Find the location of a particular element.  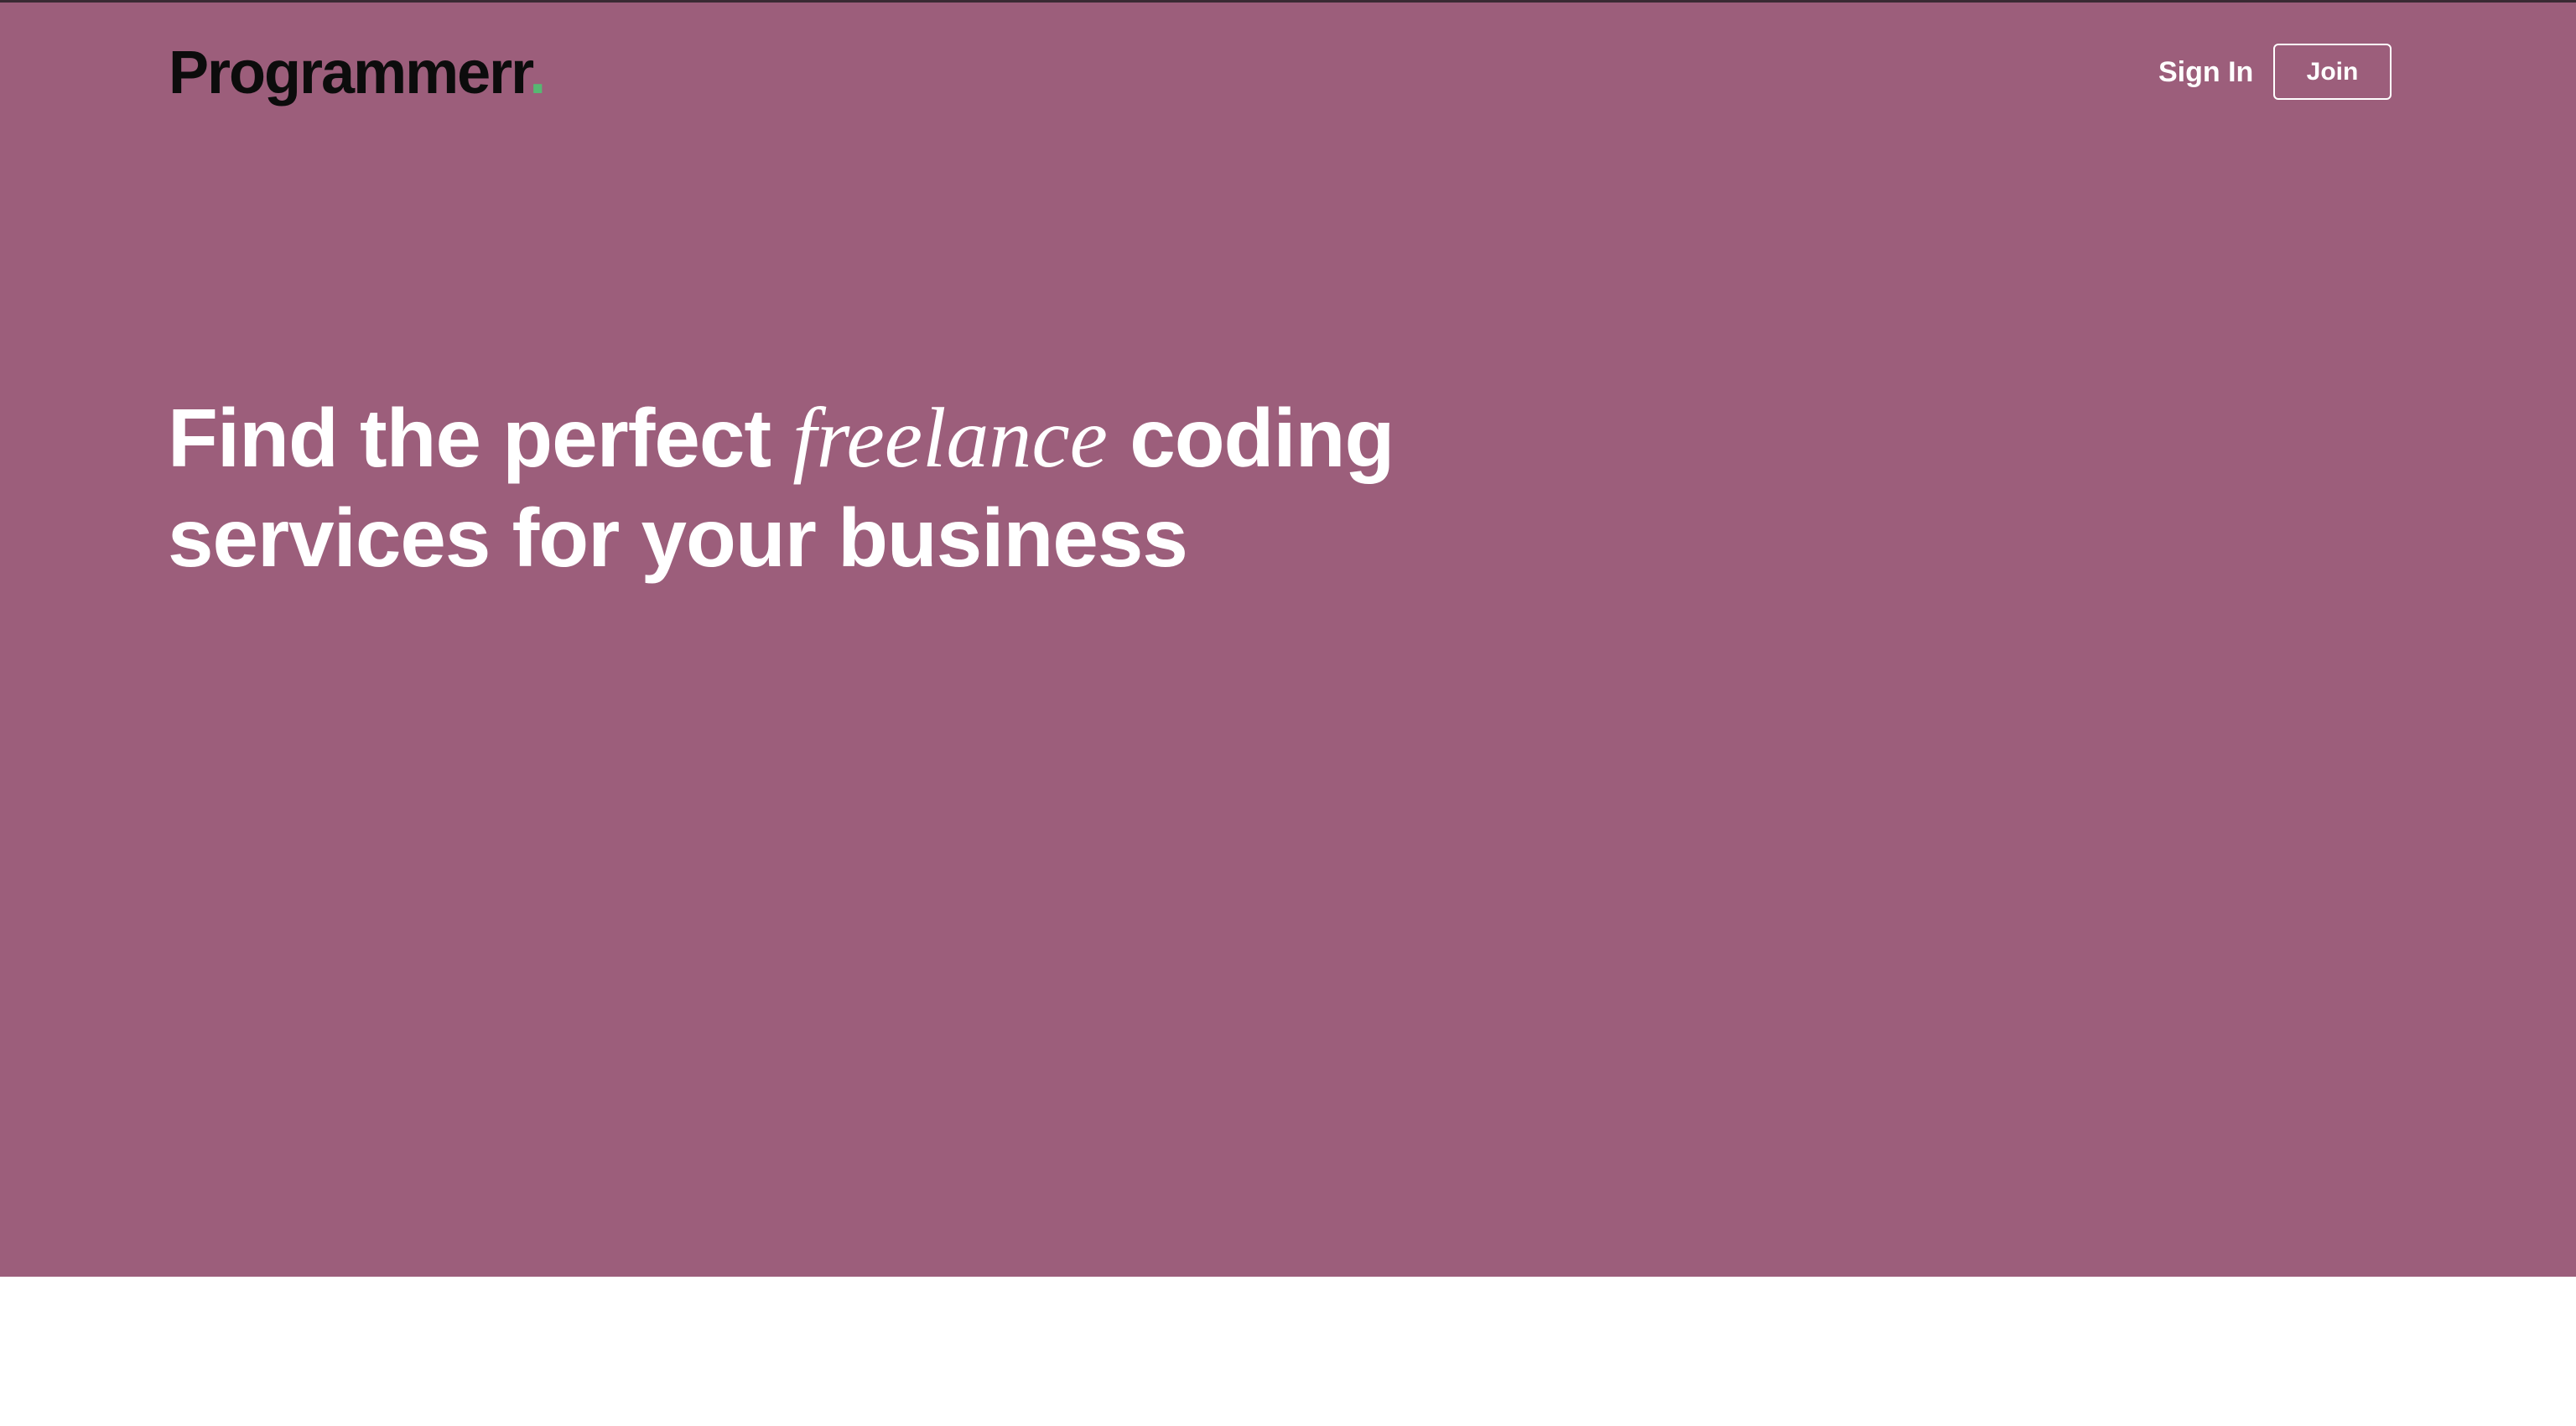

sign-in-link: Sign In is located at coordinates (2205, 72).